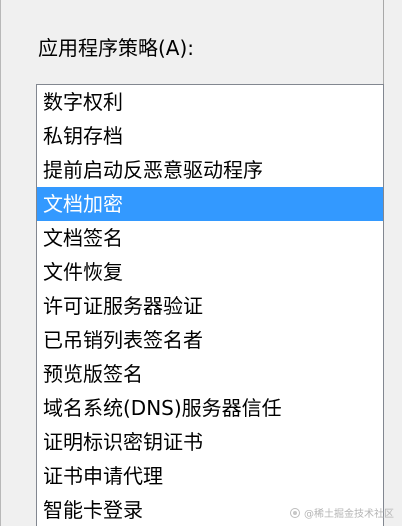  Describe the element at coordinates (210, 442) in the screenshot. I see `list-item-attestation-identity-key-certificate: 证明标识密钥证书` at that location.